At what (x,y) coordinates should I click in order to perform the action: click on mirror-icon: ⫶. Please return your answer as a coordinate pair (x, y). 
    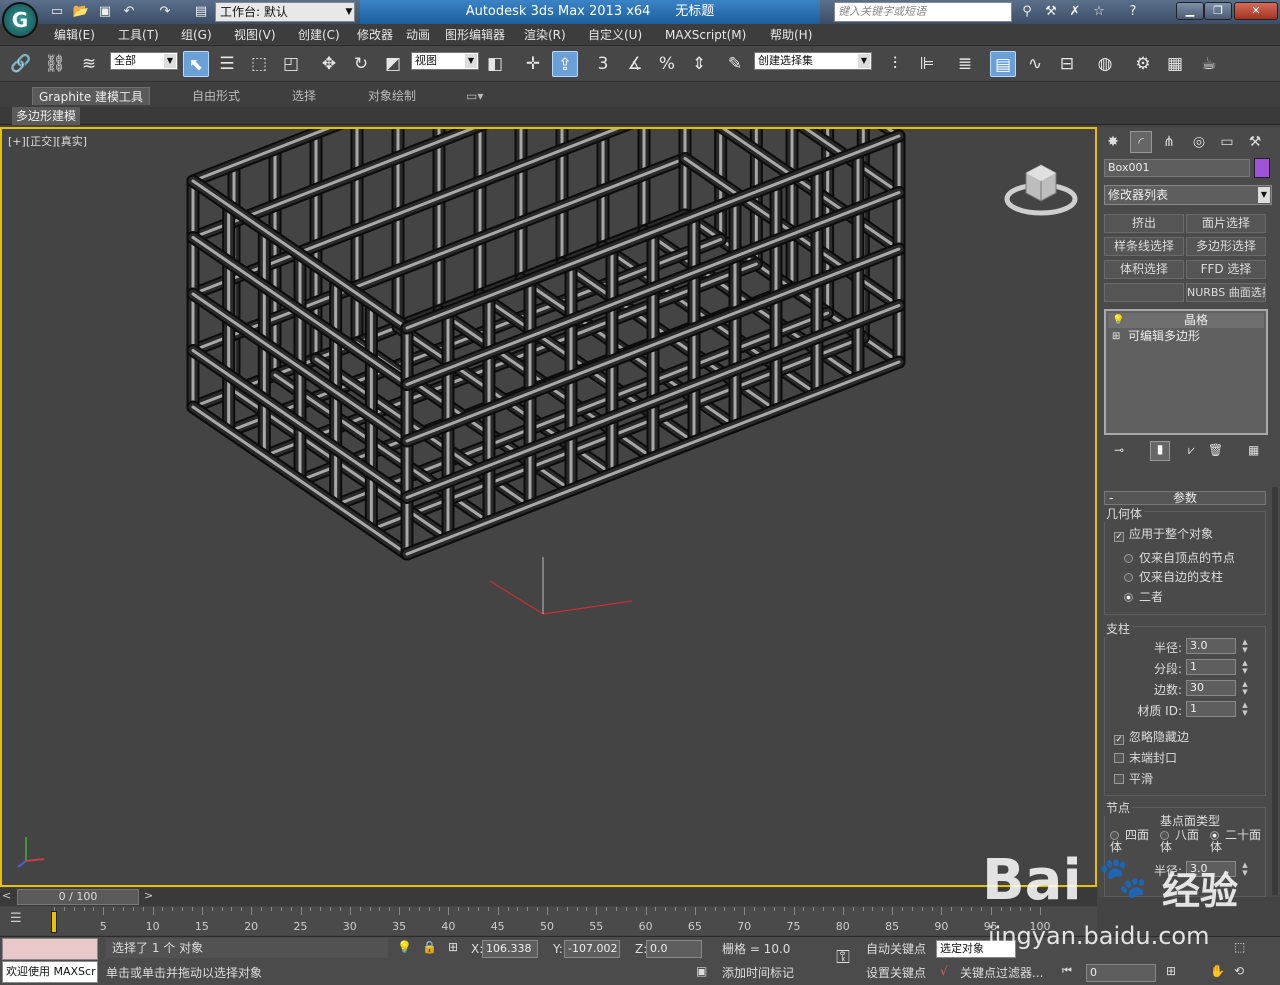
    Looking at the image, I should click on (895, 64).